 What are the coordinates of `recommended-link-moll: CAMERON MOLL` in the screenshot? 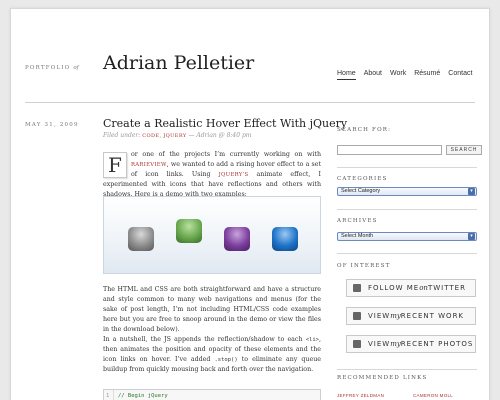 It's located at (433, 395).